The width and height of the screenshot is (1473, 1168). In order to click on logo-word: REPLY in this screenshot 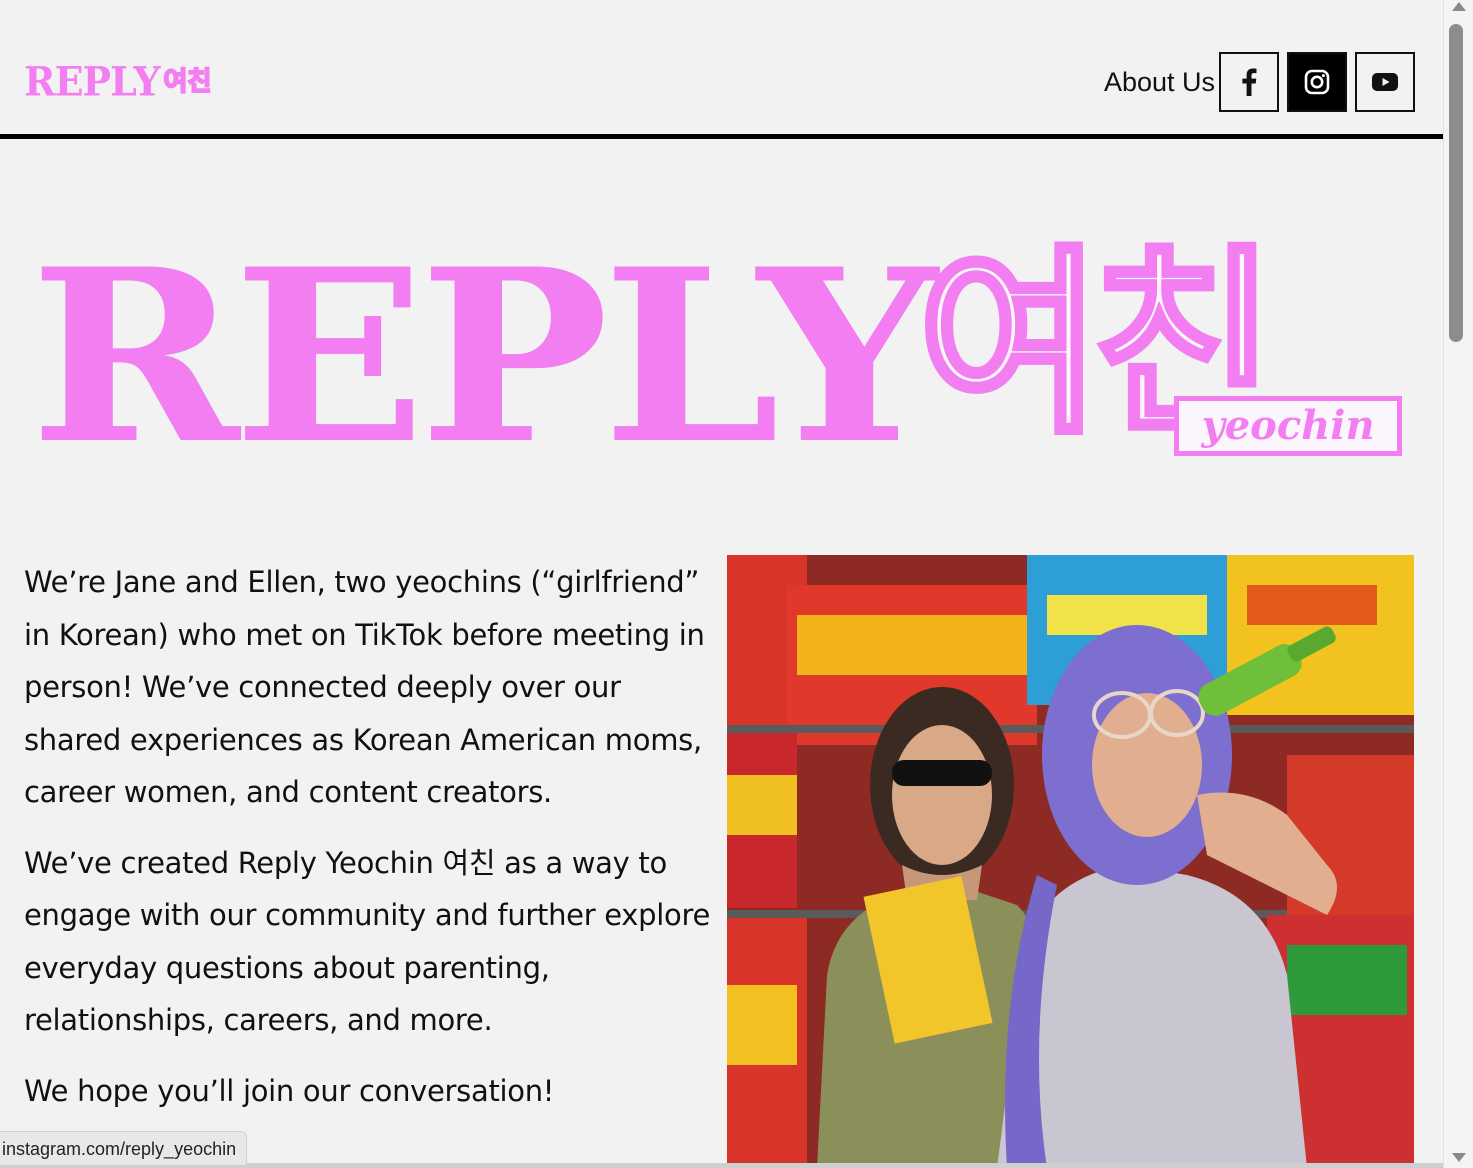, I will do `click(92, 81)`.